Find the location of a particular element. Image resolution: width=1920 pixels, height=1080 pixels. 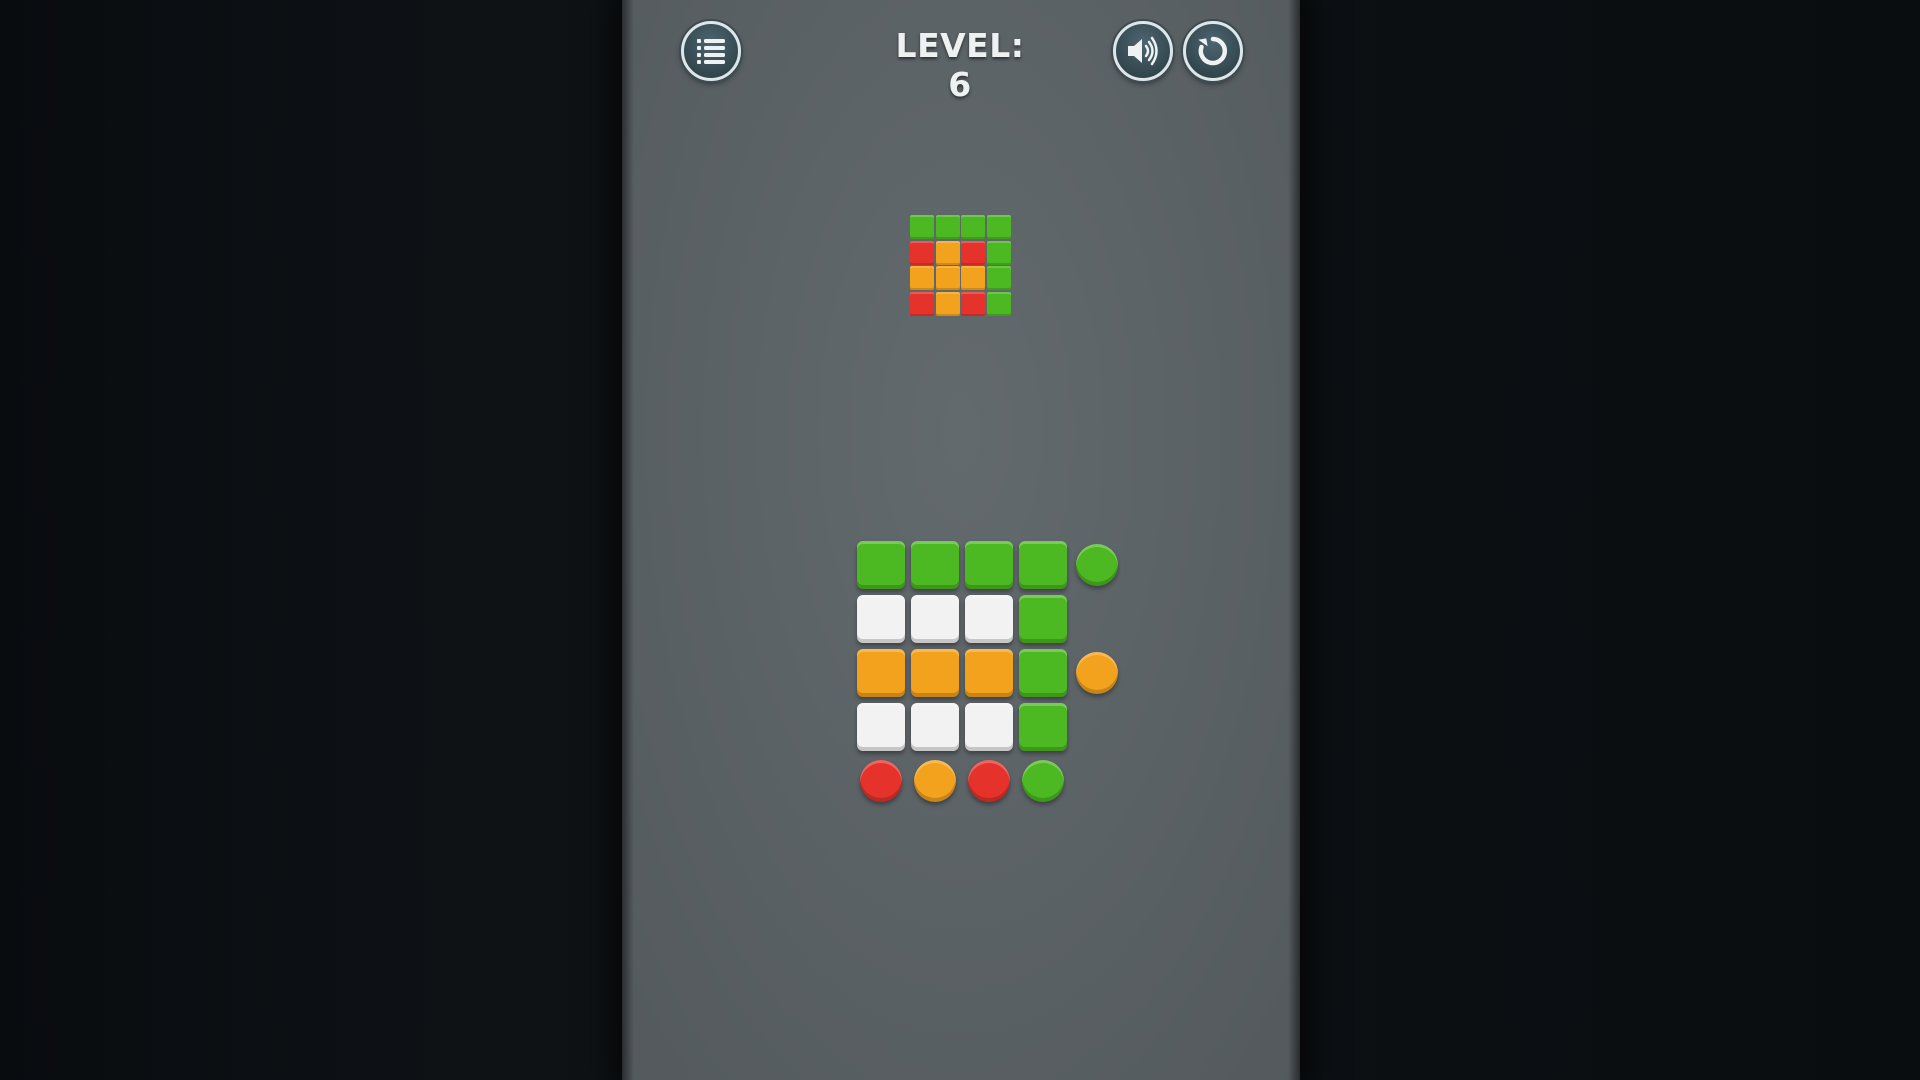

list-icon is located at coordinates (711, 51).